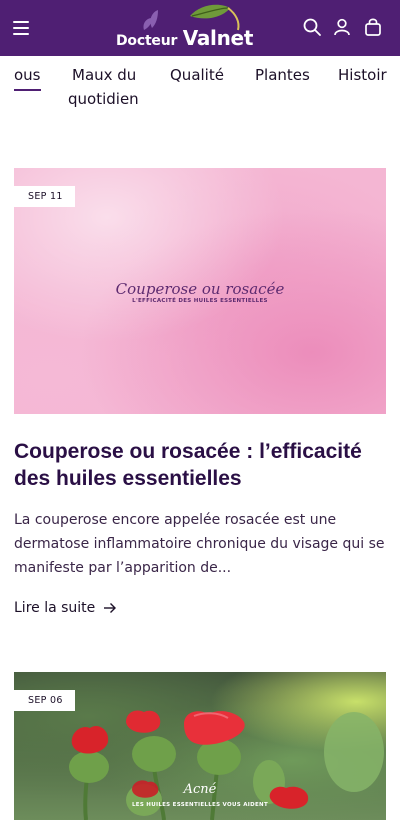  Describe the element at coordinates (22, 28) in the screenshot. I see `menu-icon` at that location.